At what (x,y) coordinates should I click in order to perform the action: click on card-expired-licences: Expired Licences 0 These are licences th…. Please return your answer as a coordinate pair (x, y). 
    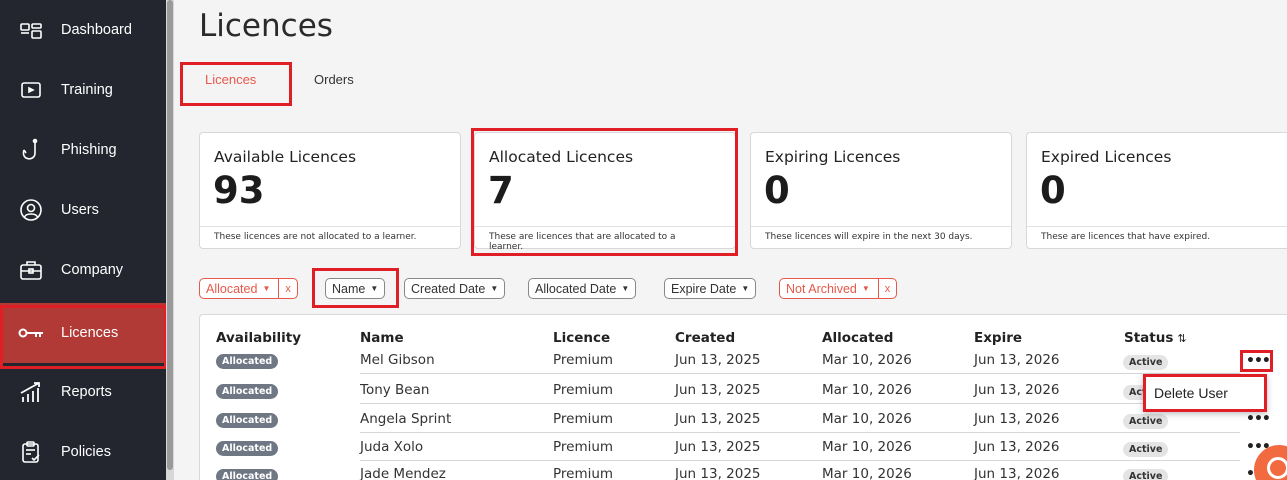
    Looking at the image, I should click on (1156, 190).